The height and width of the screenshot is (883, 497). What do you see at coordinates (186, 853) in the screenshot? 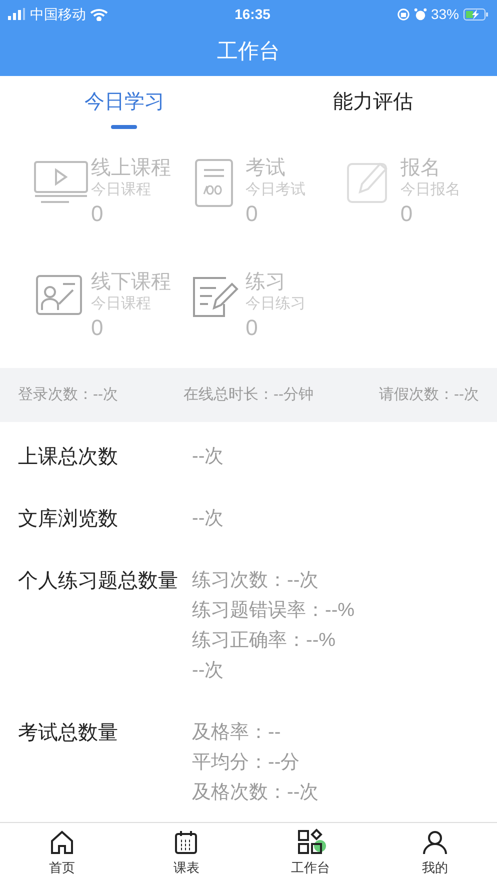
I see `tab-bar-item: 课表` at bounding box center [186, 853].